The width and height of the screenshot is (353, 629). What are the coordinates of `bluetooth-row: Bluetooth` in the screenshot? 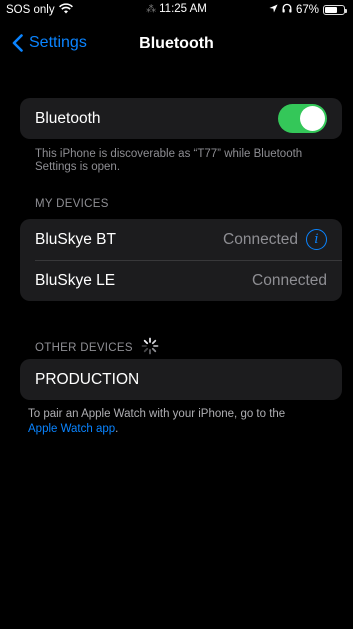 It's located at (181, 118).